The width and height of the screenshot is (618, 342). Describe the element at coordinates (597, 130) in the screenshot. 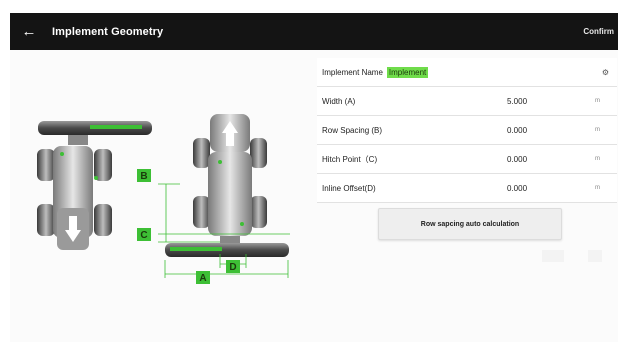

I see `row-spacing-unit: m` at that location.